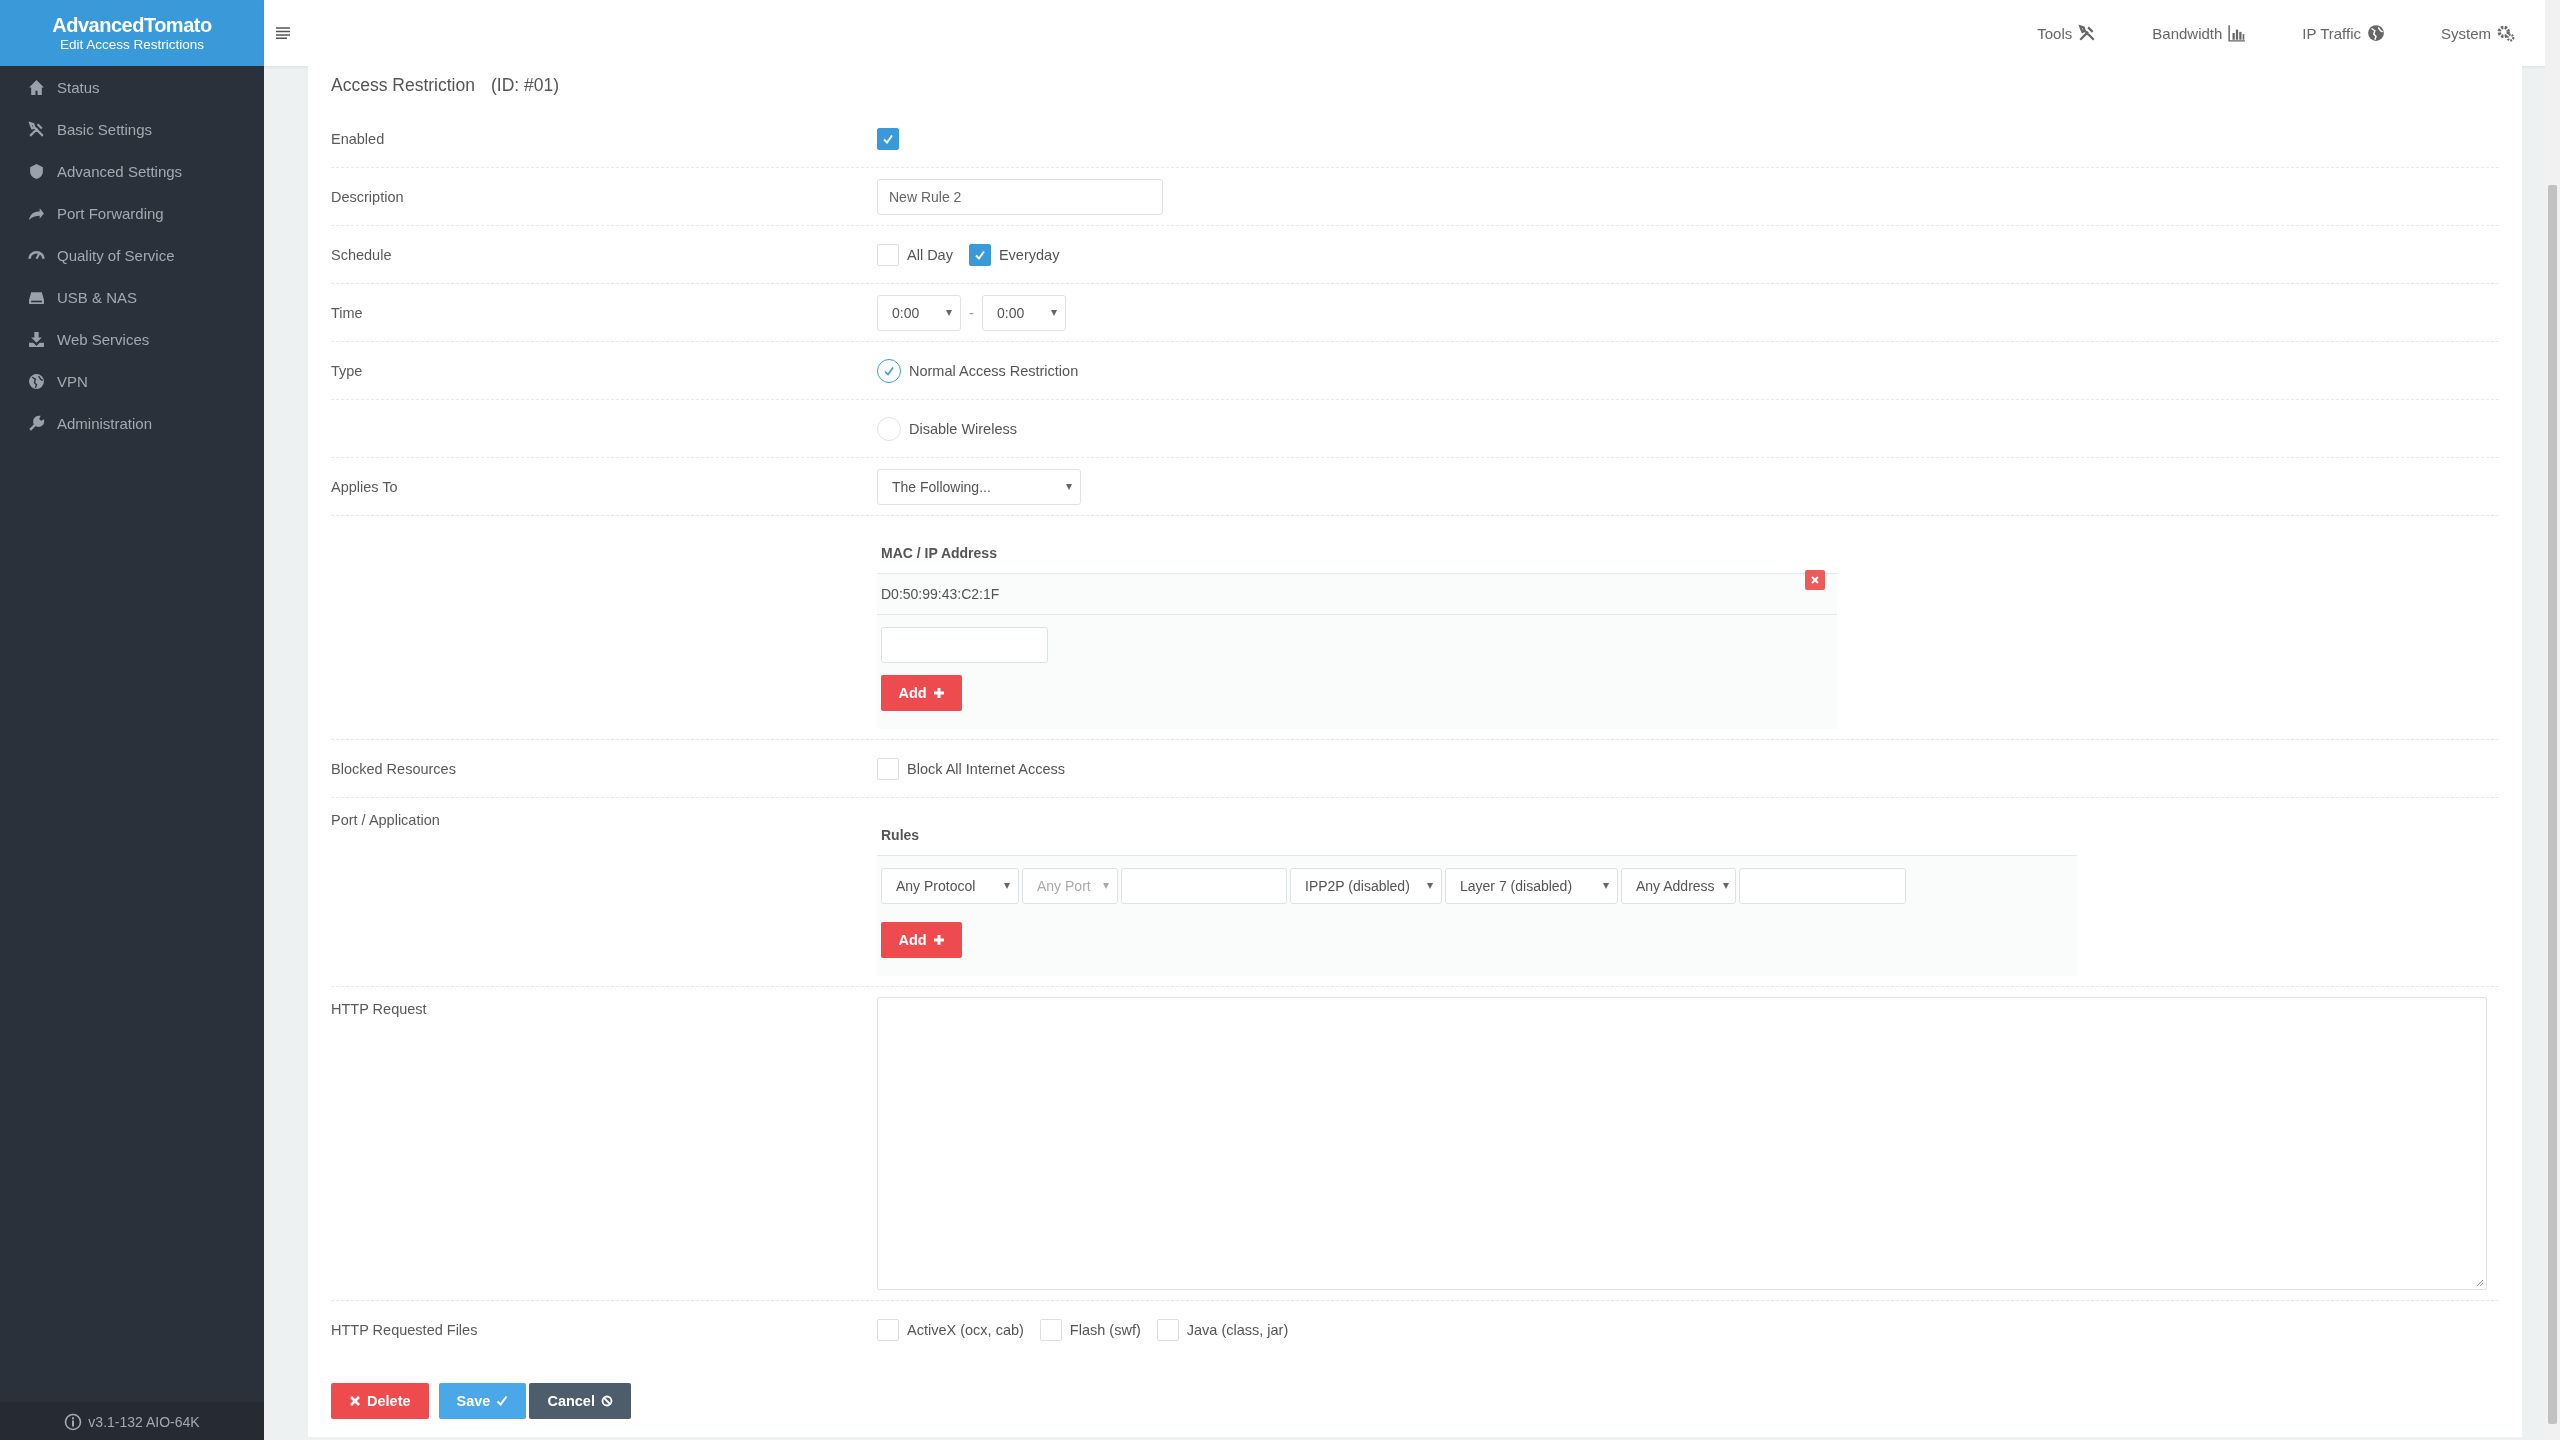 The image size is (2560, 1440). Describe the element at coordinates (986, 768) in the screenshot. I see `option-label: Block All Internet Access` at that location.